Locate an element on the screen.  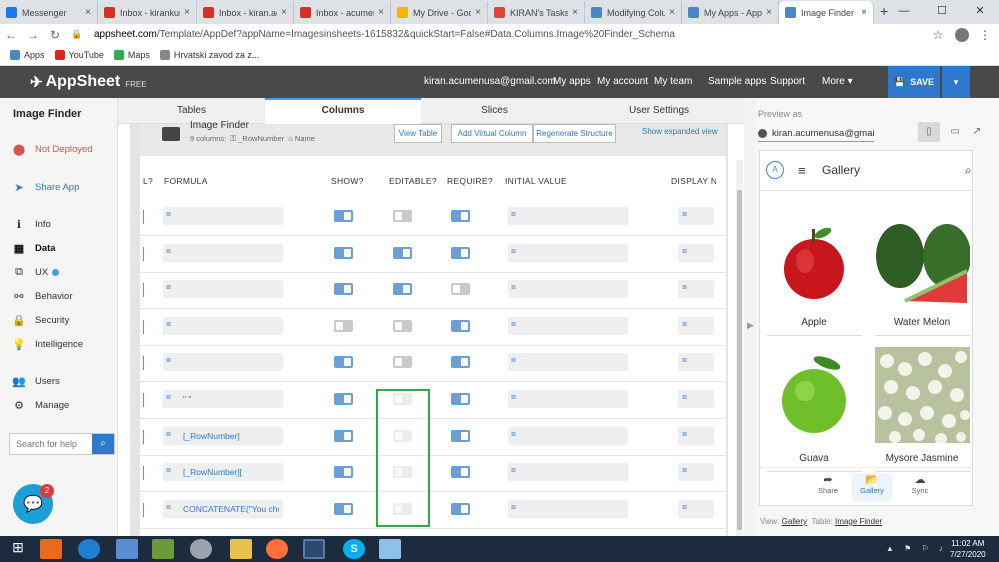
skype-icon: S is located at coordinates (354, 549).